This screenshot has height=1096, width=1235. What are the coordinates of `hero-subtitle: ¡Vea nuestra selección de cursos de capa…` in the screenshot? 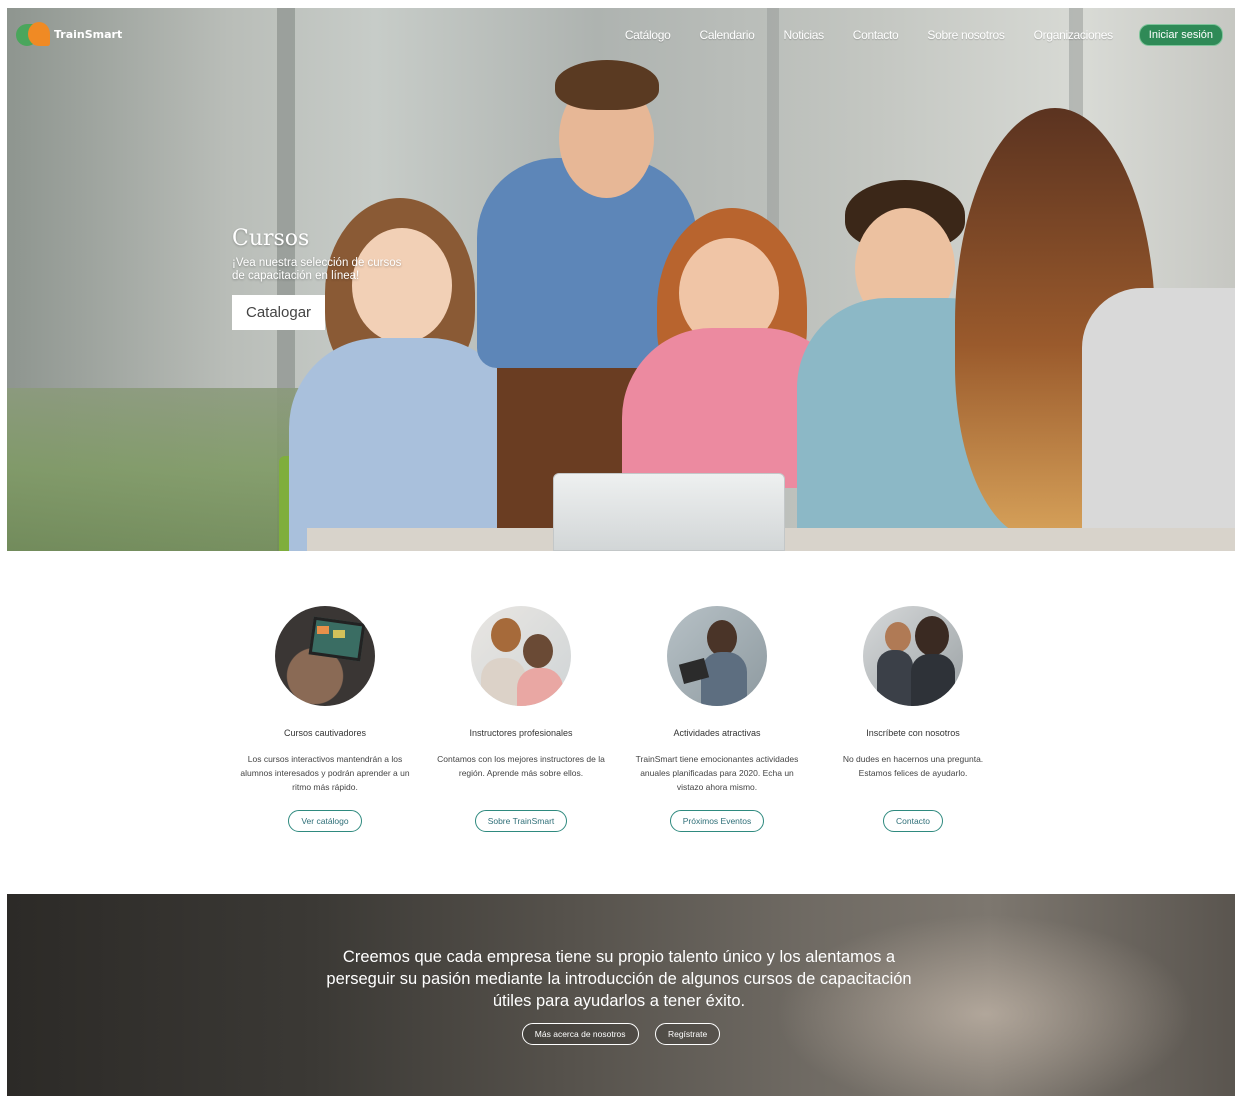 It's located at (317, 269).